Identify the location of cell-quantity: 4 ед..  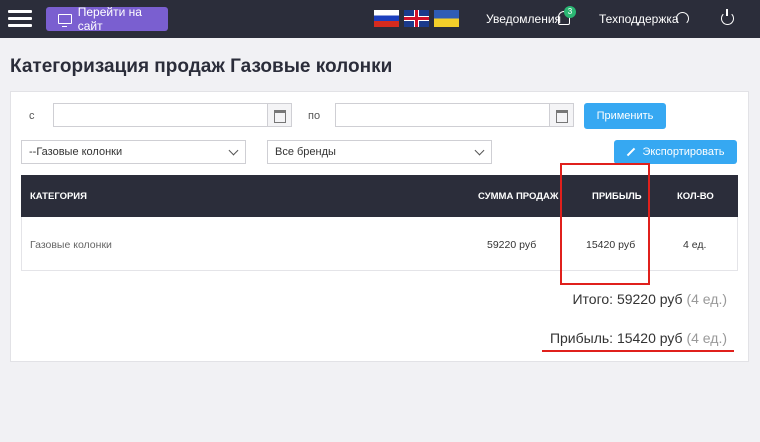
(695, 245).